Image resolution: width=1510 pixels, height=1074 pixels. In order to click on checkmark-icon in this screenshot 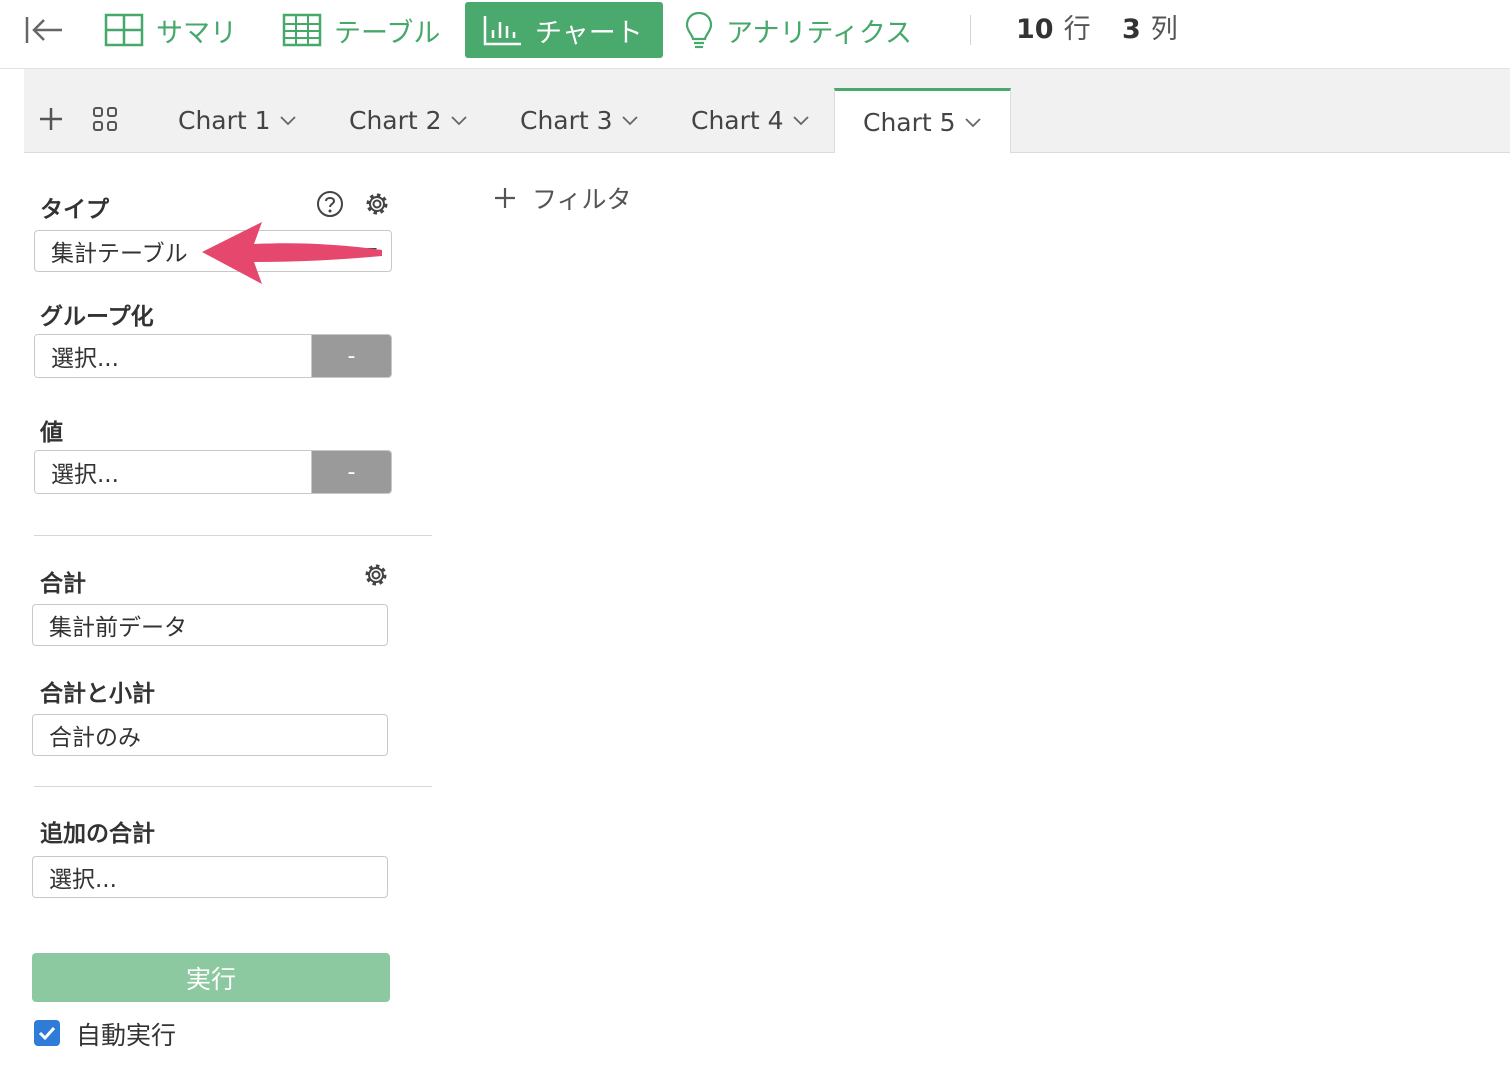, I will do `click(47, 1033)`.